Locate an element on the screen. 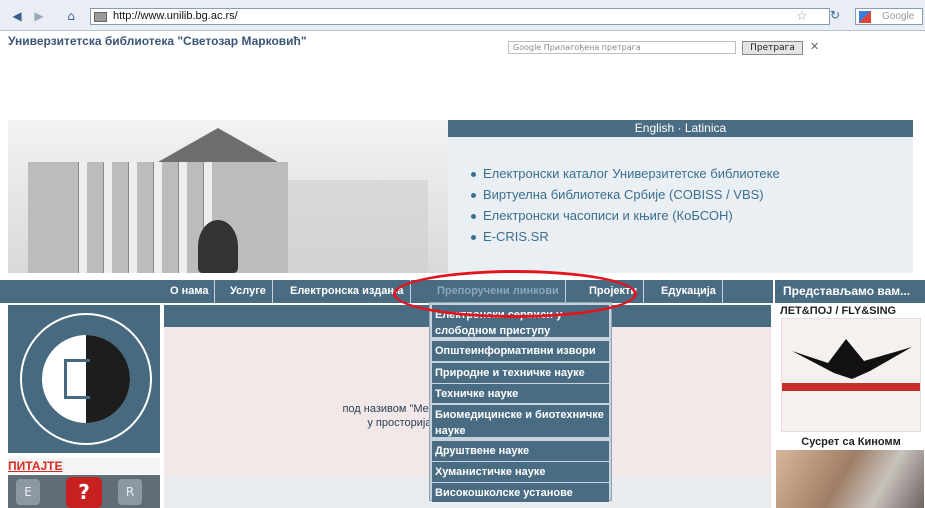  highlight-annotation is located at coordinates (515, 294).